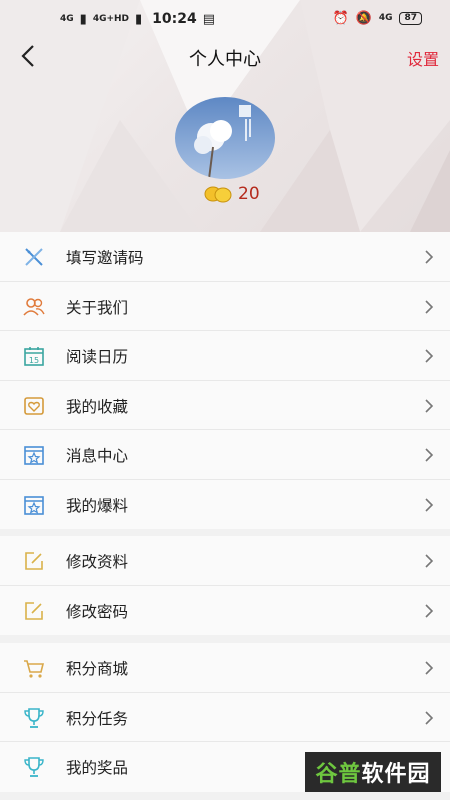  Describe the element at coordinates (34, 405) in the screenshot. I see `heart-icon` at that location.